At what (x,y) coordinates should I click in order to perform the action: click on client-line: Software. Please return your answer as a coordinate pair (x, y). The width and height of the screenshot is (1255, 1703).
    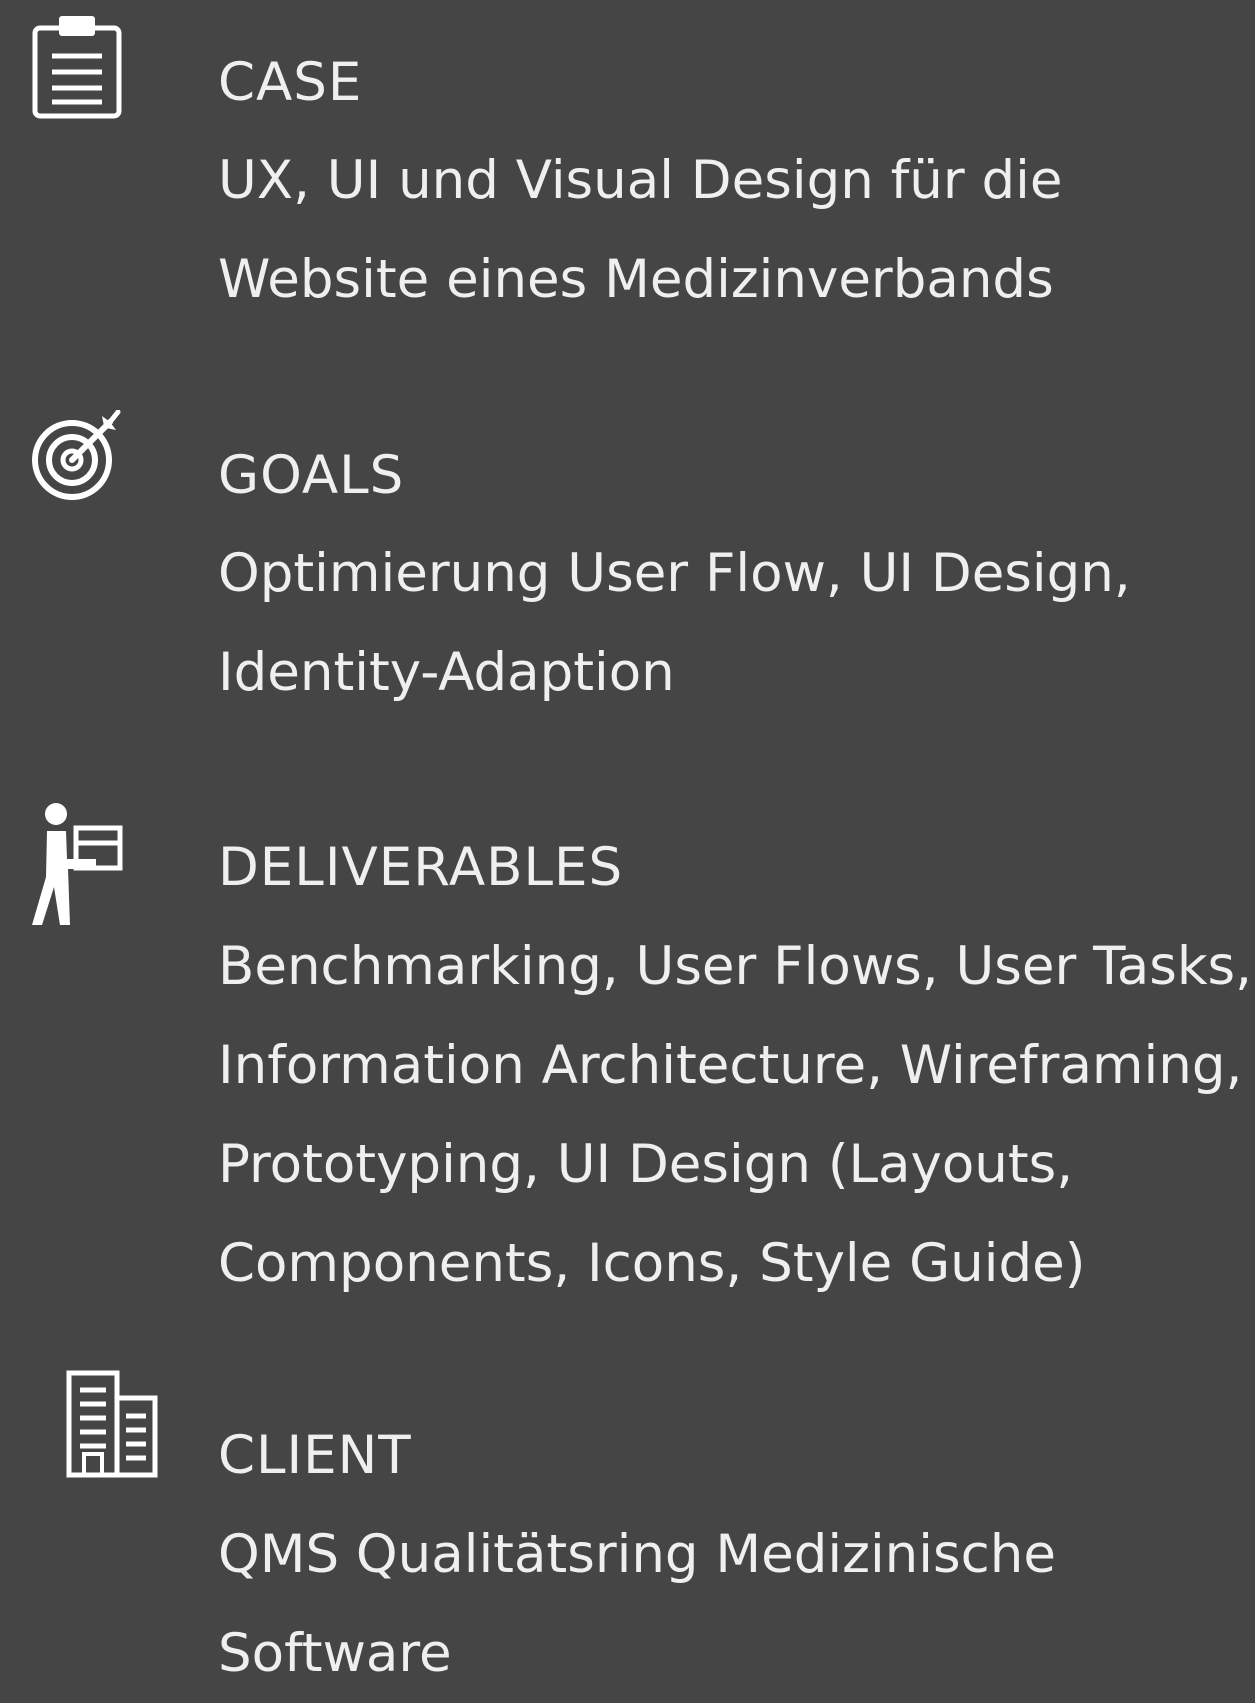
    Looking at the image, I should click on (335, 1653).